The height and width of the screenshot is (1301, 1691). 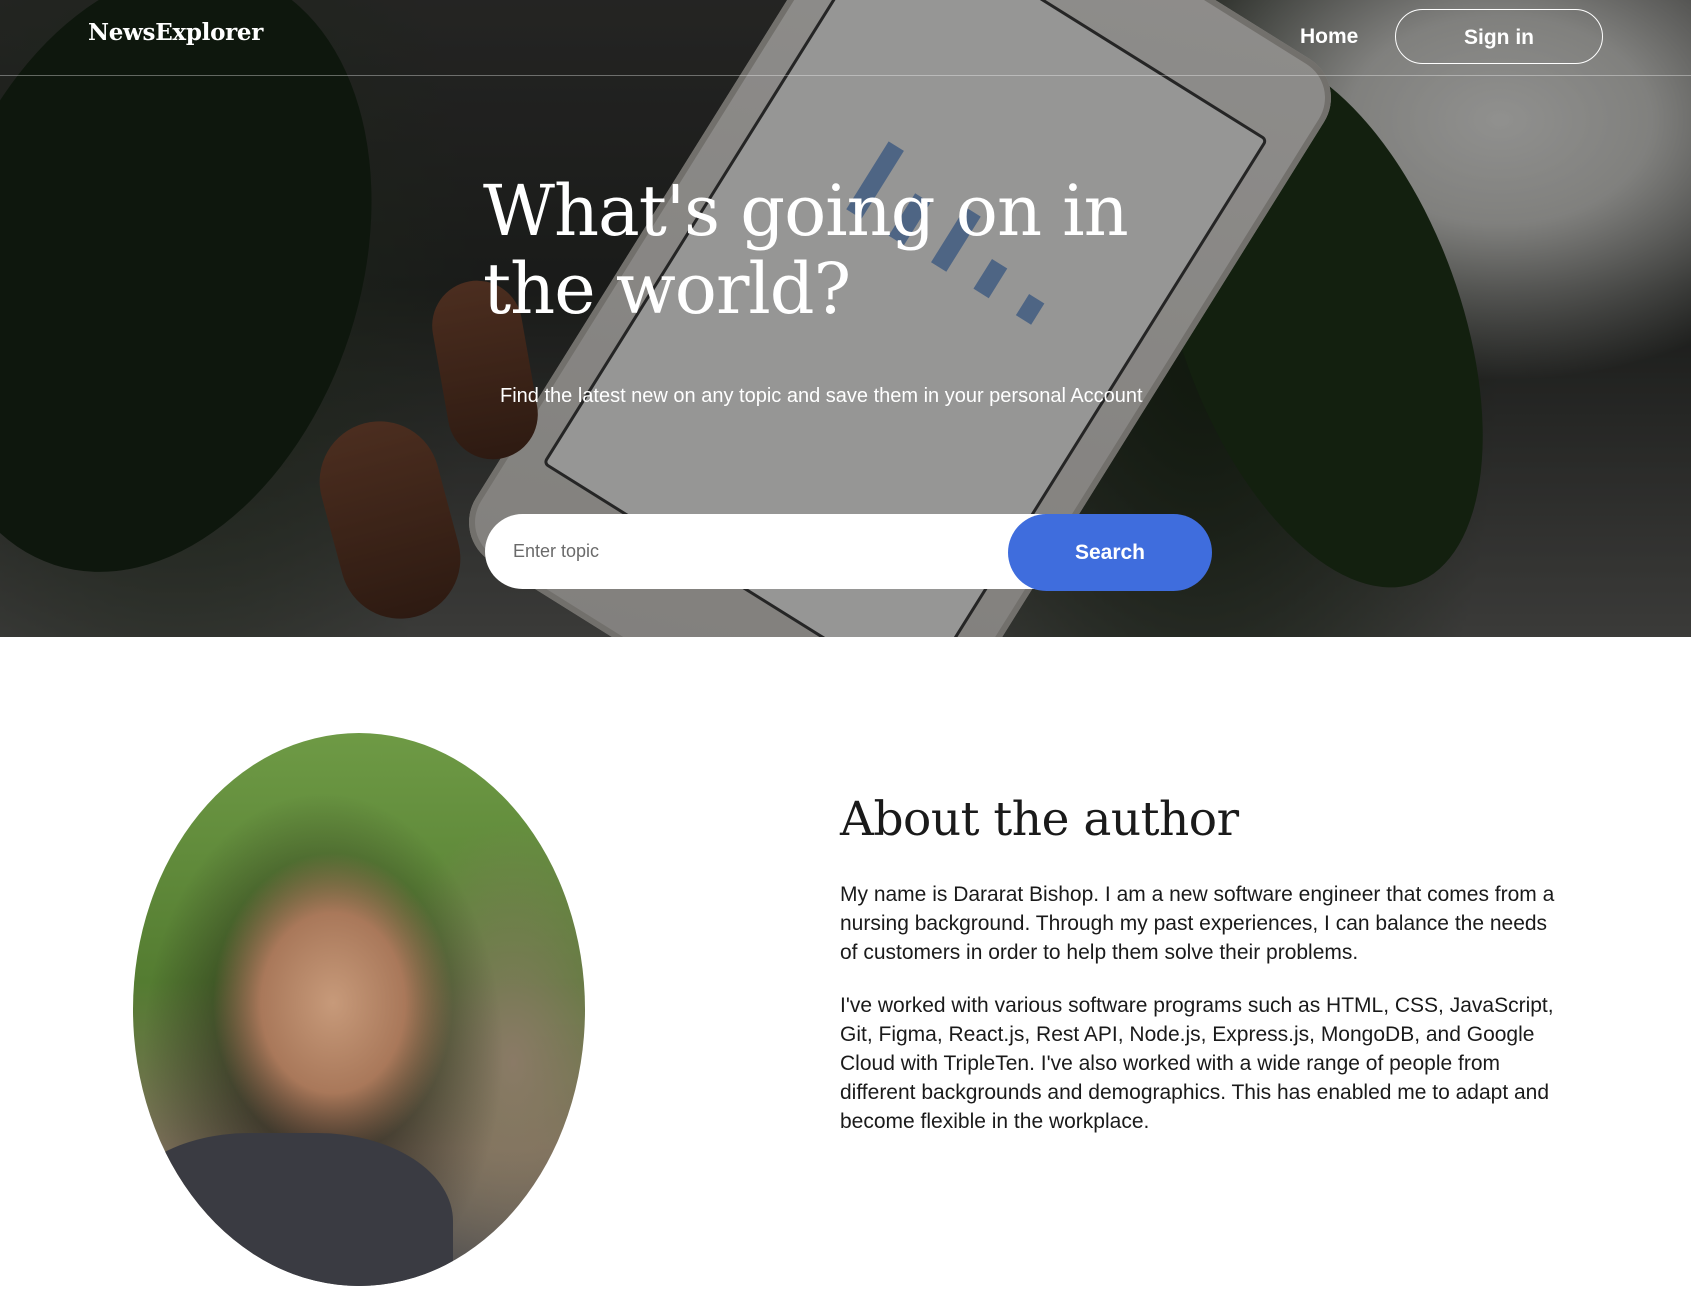 What do you see at coordinates (1499, 36) in the screenshot?
I see `sign-in-button: Sign in` at bounding box center [1499, 36].